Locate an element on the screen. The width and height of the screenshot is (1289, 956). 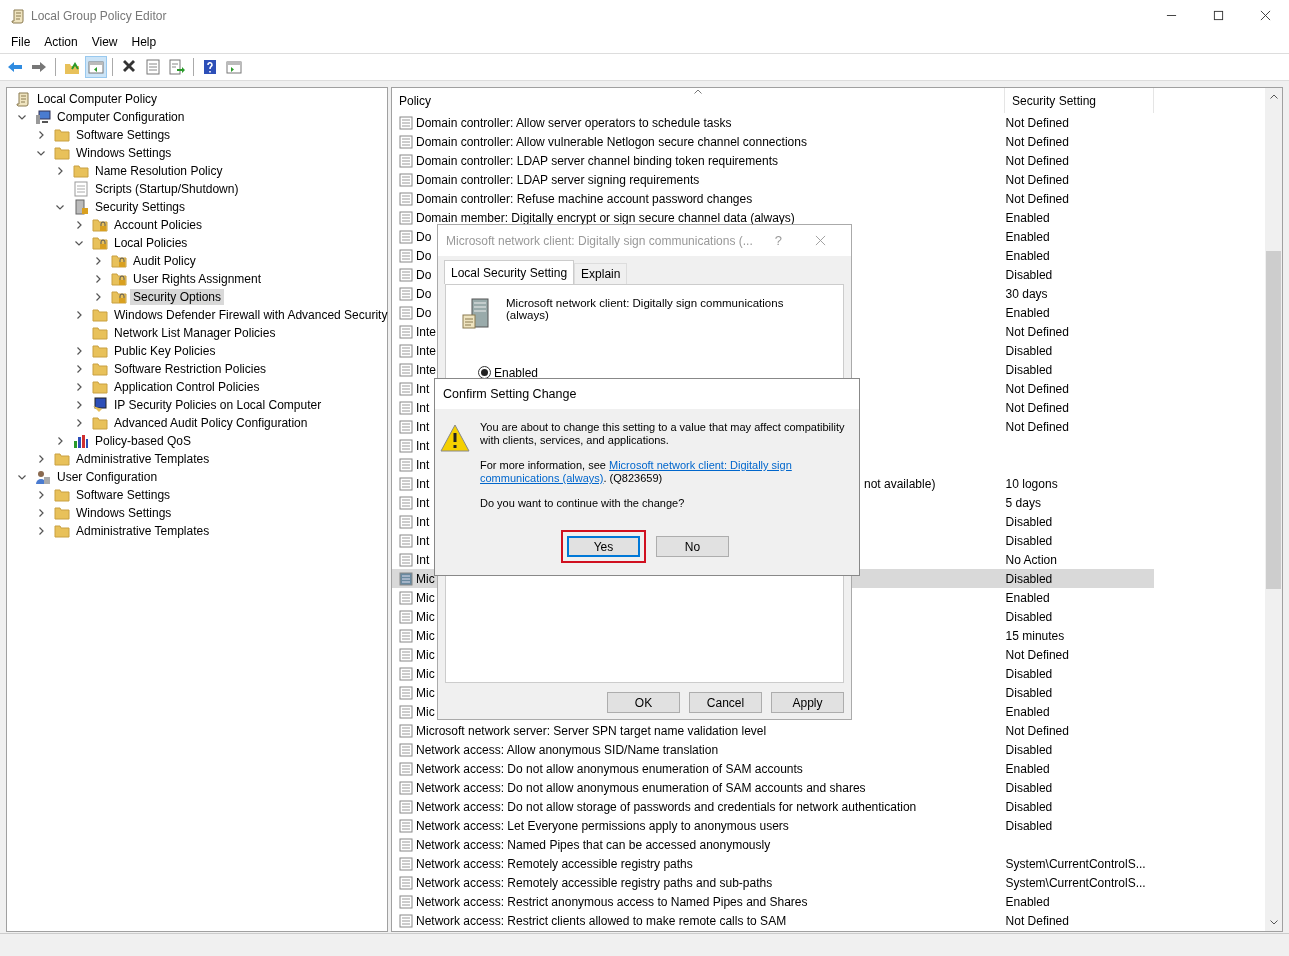
tree-item: User Configuration is located at coordinates (107, 477).